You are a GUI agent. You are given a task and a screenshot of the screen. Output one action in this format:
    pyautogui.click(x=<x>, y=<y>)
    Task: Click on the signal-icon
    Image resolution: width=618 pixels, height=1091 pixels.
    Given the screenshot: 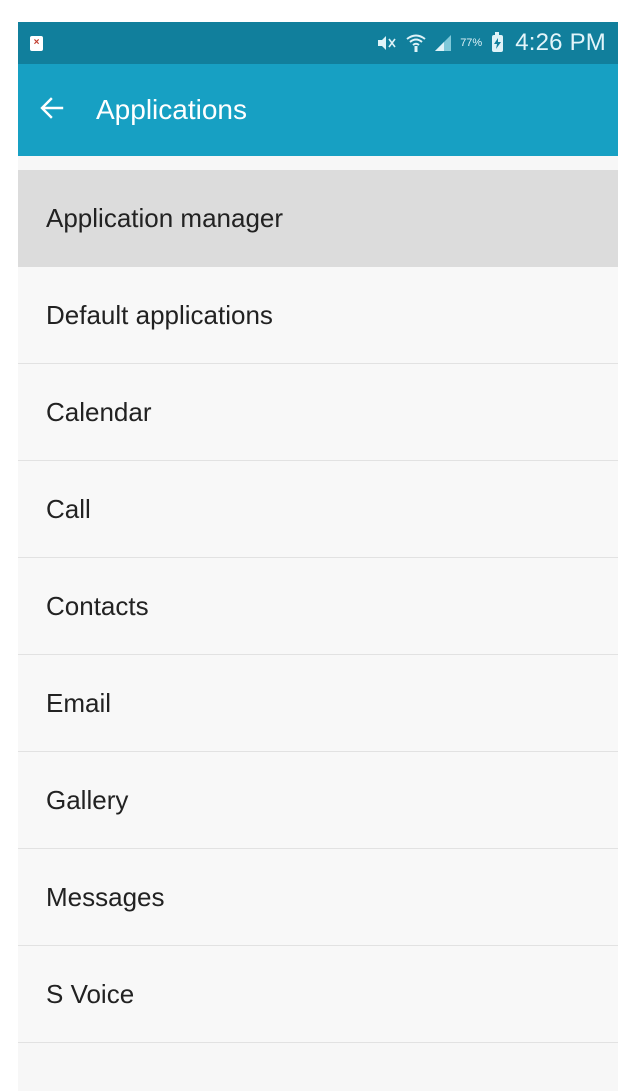 What is the action you would take?
    pyautogui.click(x=443, y=43)
    